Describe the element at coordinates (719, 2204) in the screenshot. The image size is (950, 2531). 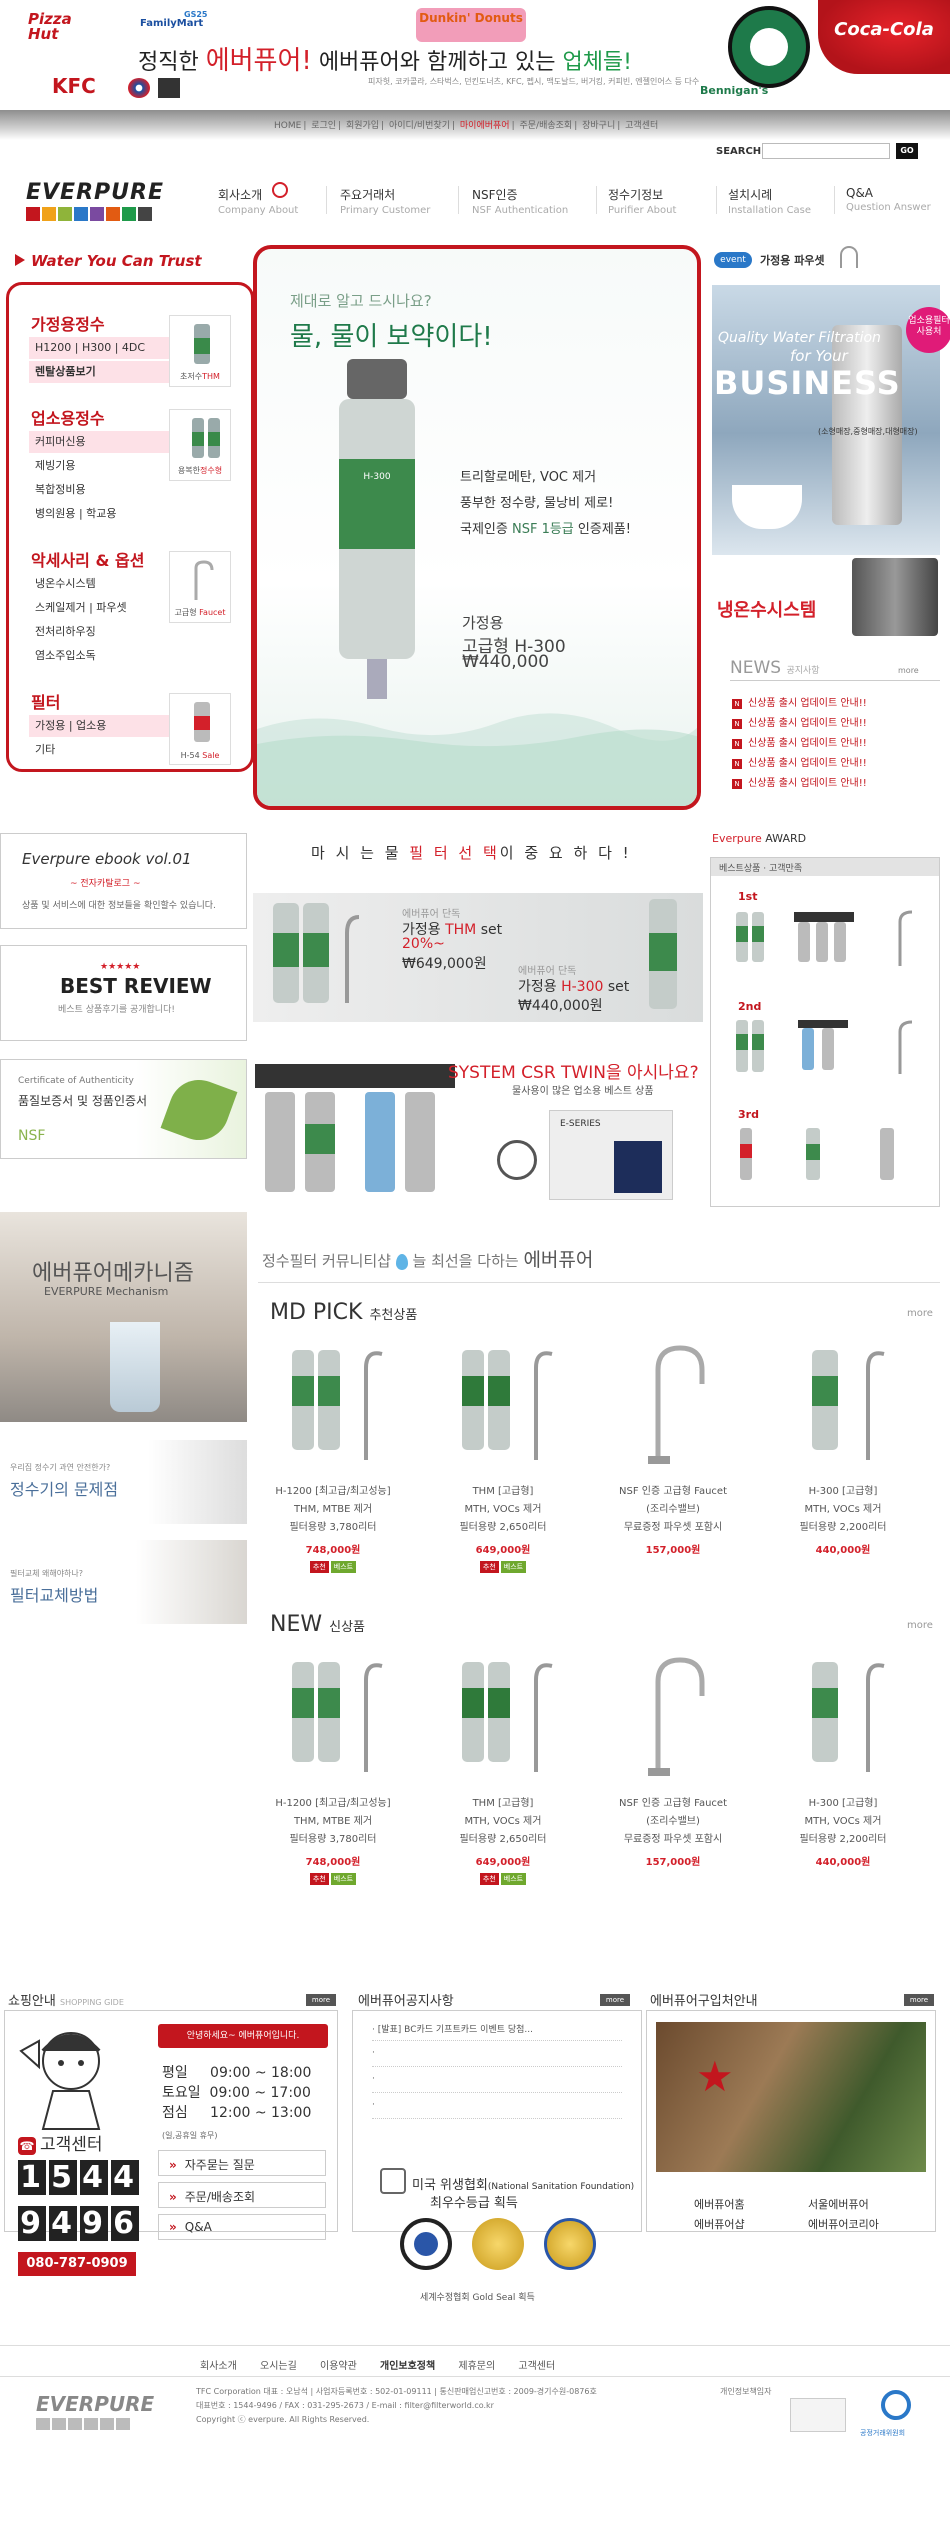
I see `store-link: 에버퓨어홈` at that location.